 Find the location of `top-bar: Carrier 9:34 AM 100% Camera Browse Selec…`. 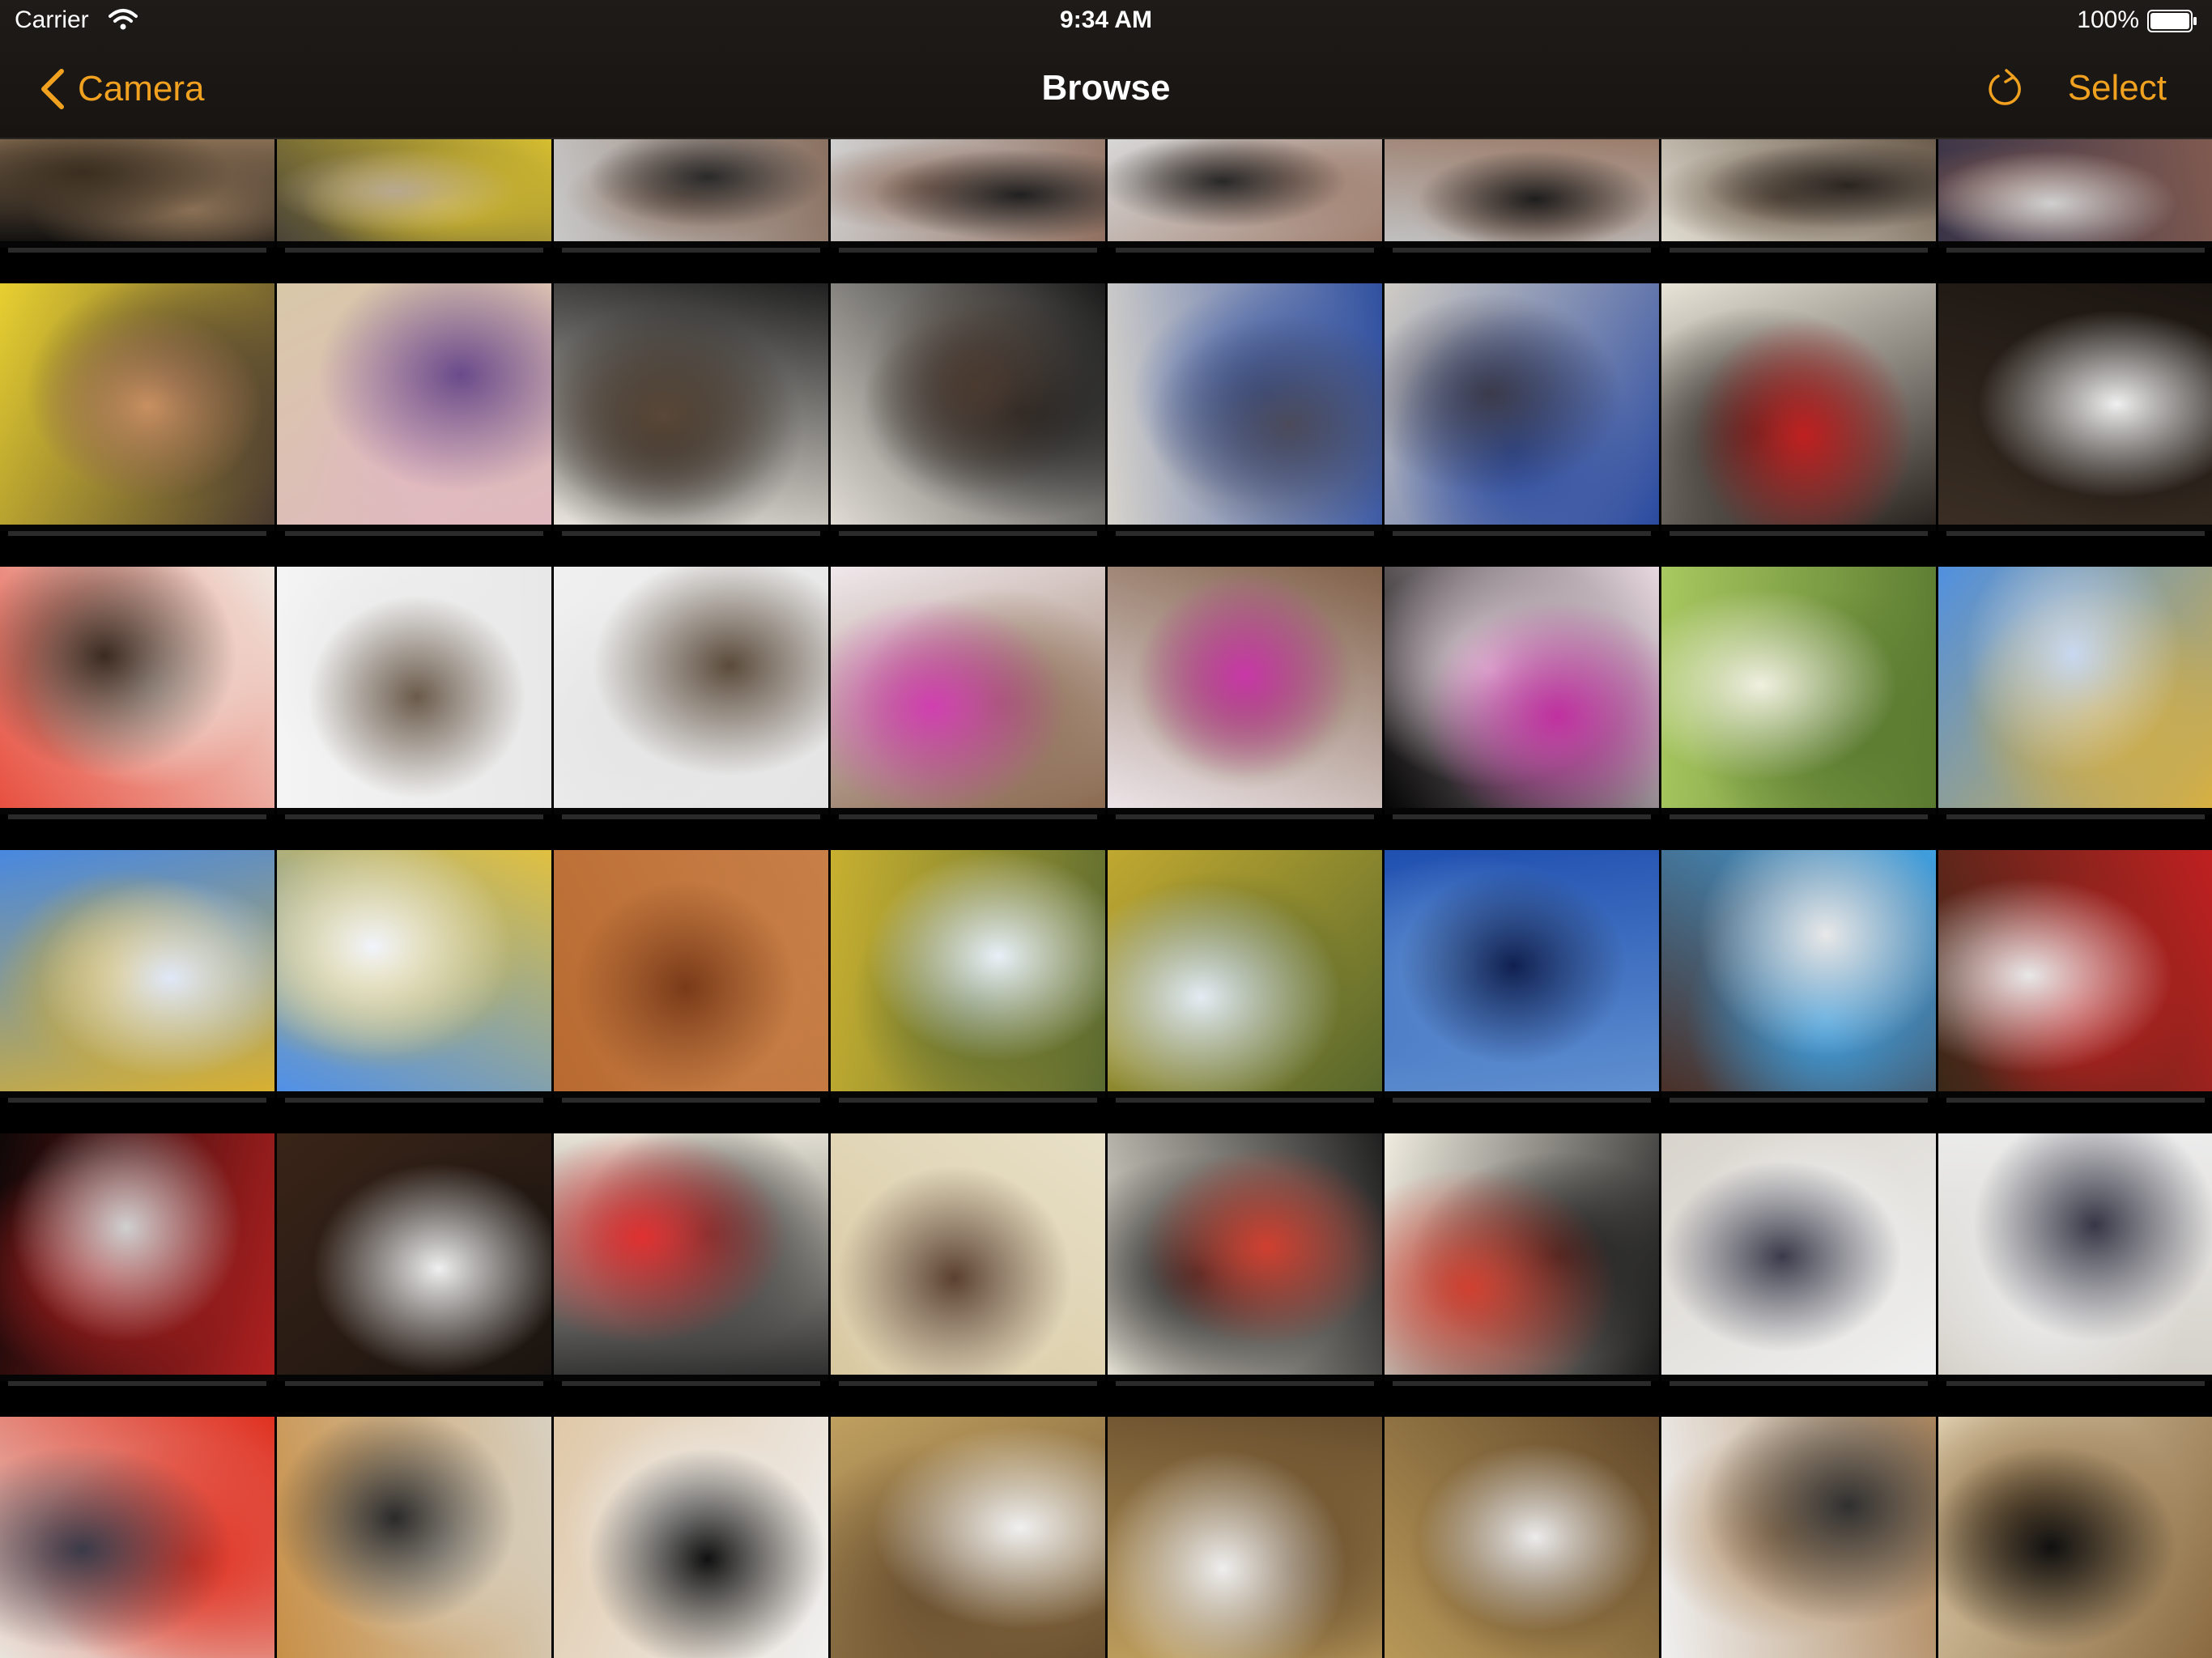

top-bar: Carrier 9:34 AM 100% Camera Browse Selec… is located at coordinates (1106, 69).